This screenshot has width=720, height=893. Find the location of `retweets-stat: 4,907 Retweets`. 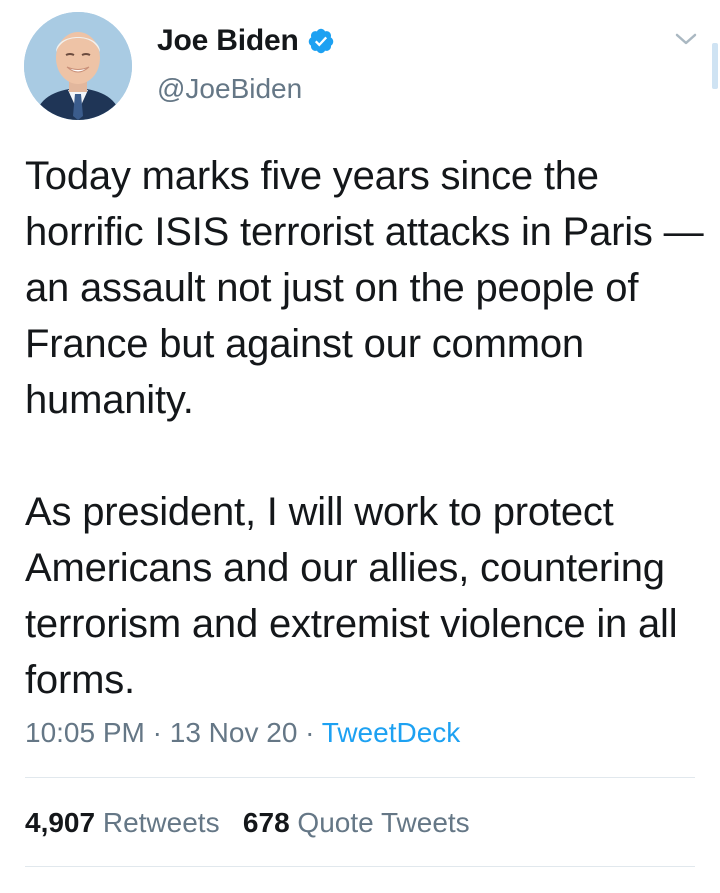

retweets-stat: 4,907 Retweets is located at coordinates (122, 822).